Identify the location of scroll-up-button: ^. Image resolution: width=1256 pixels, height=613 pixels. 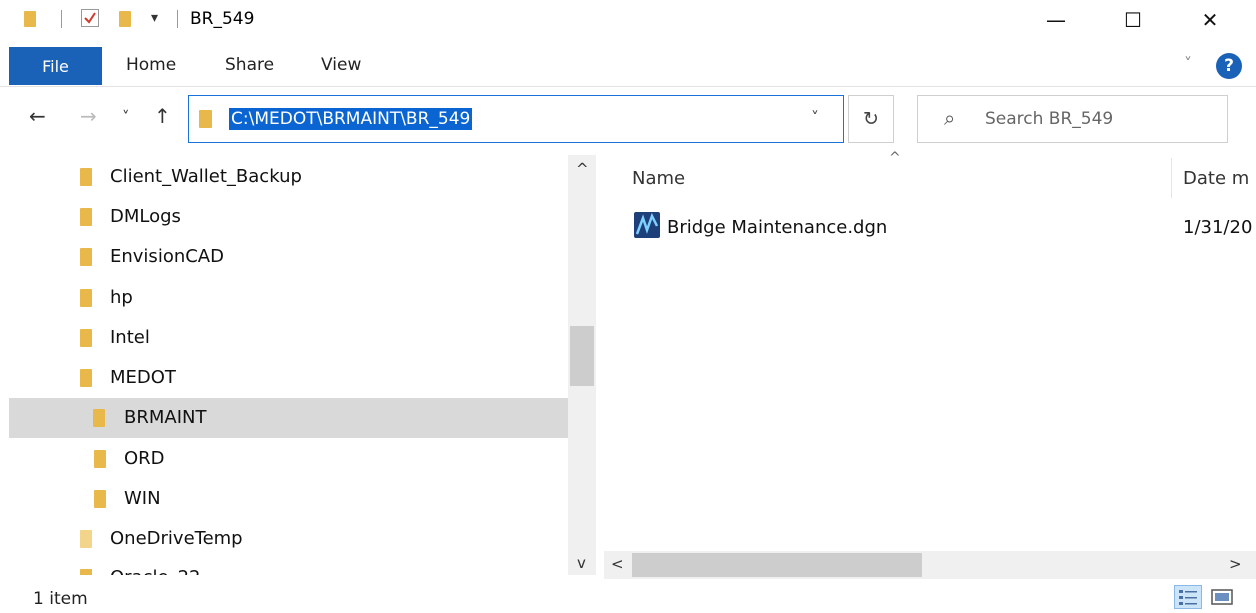
(582, 169).